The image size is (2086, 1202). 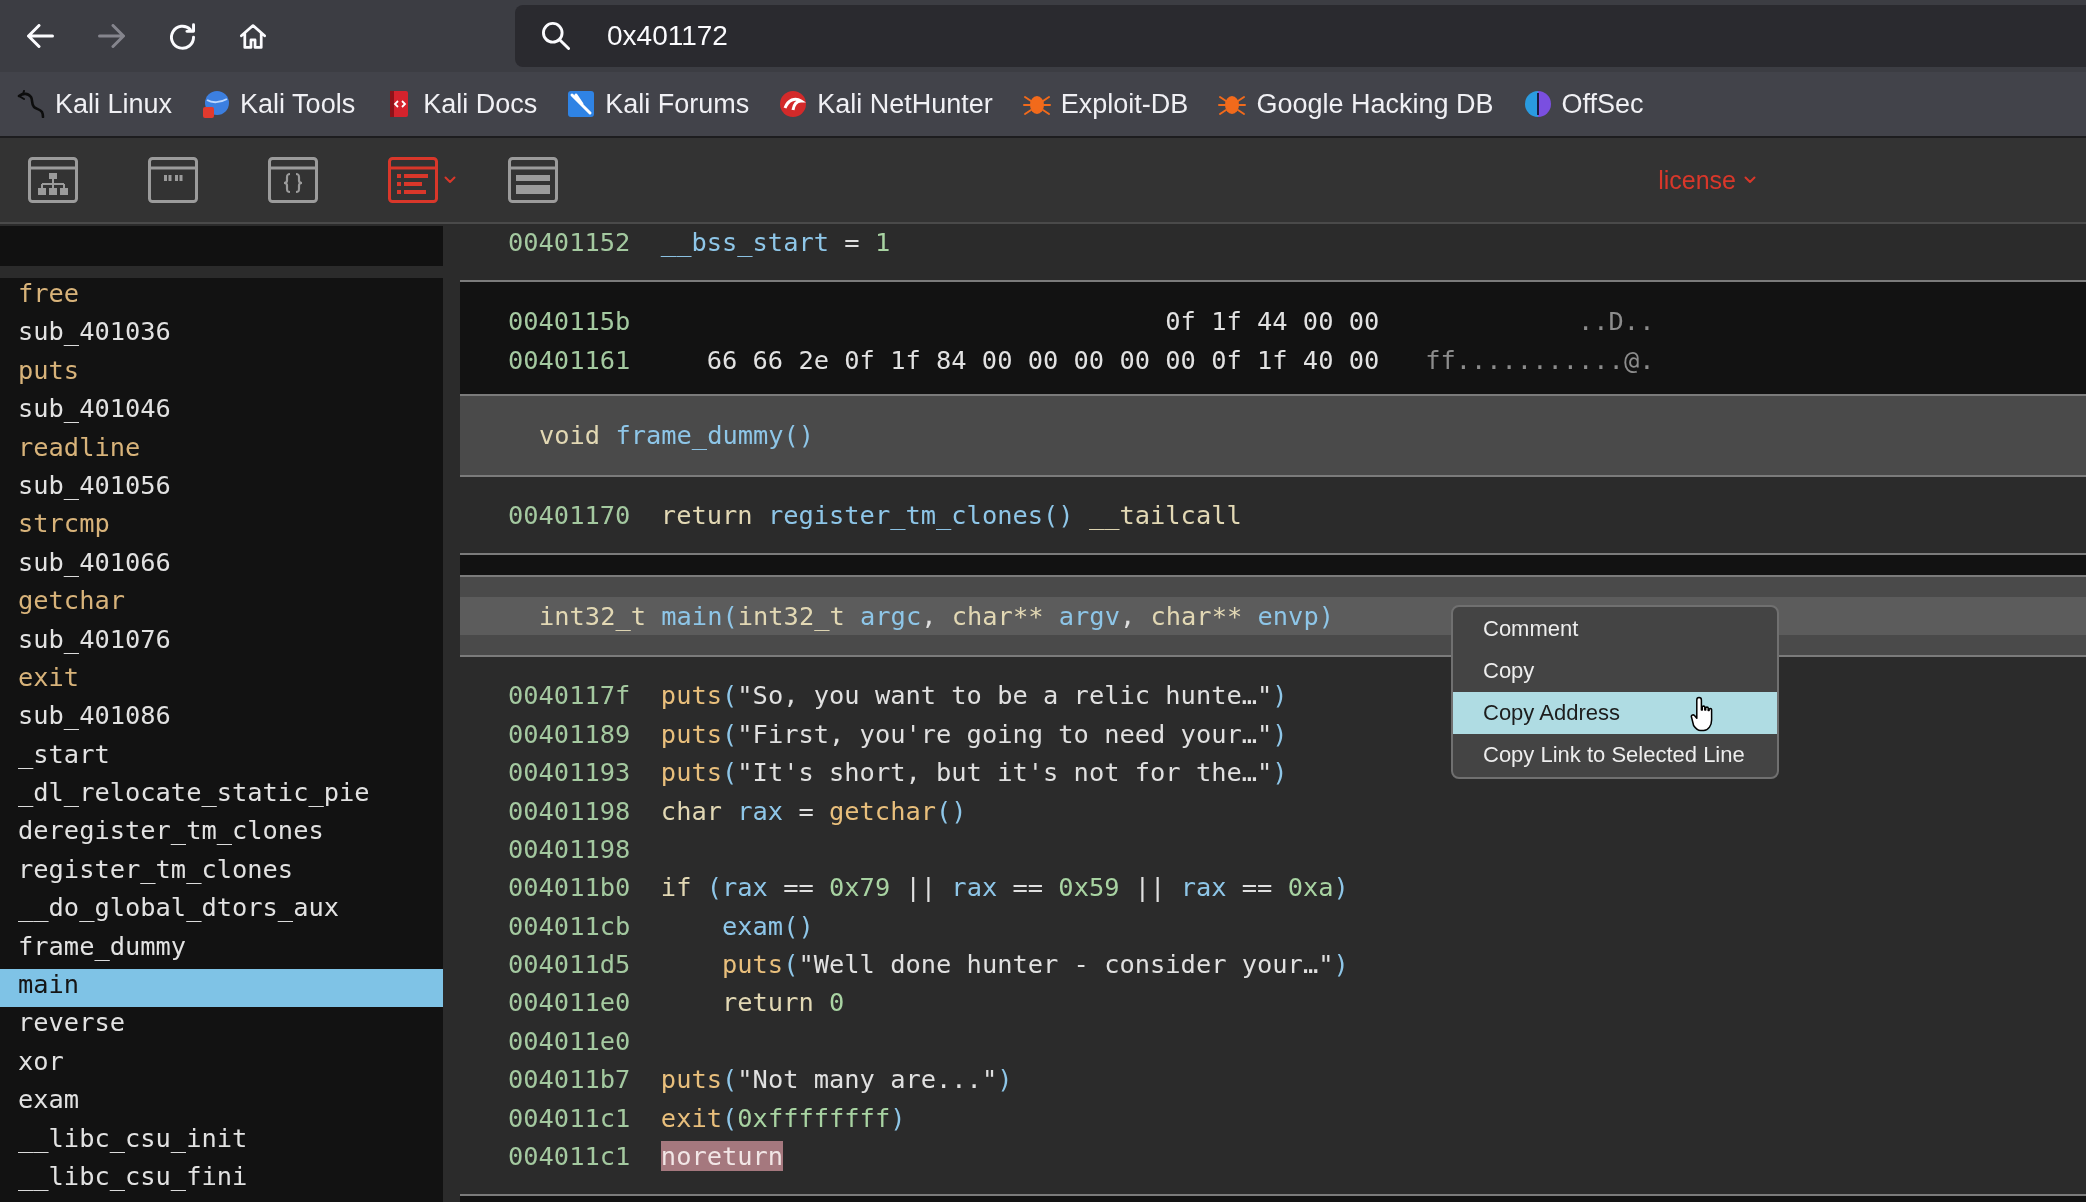 What do you see at coordinates (836, 1080) in the screenshot?
I see `code-text: puts("Not many are...")` at bounding box center [836, 1080].